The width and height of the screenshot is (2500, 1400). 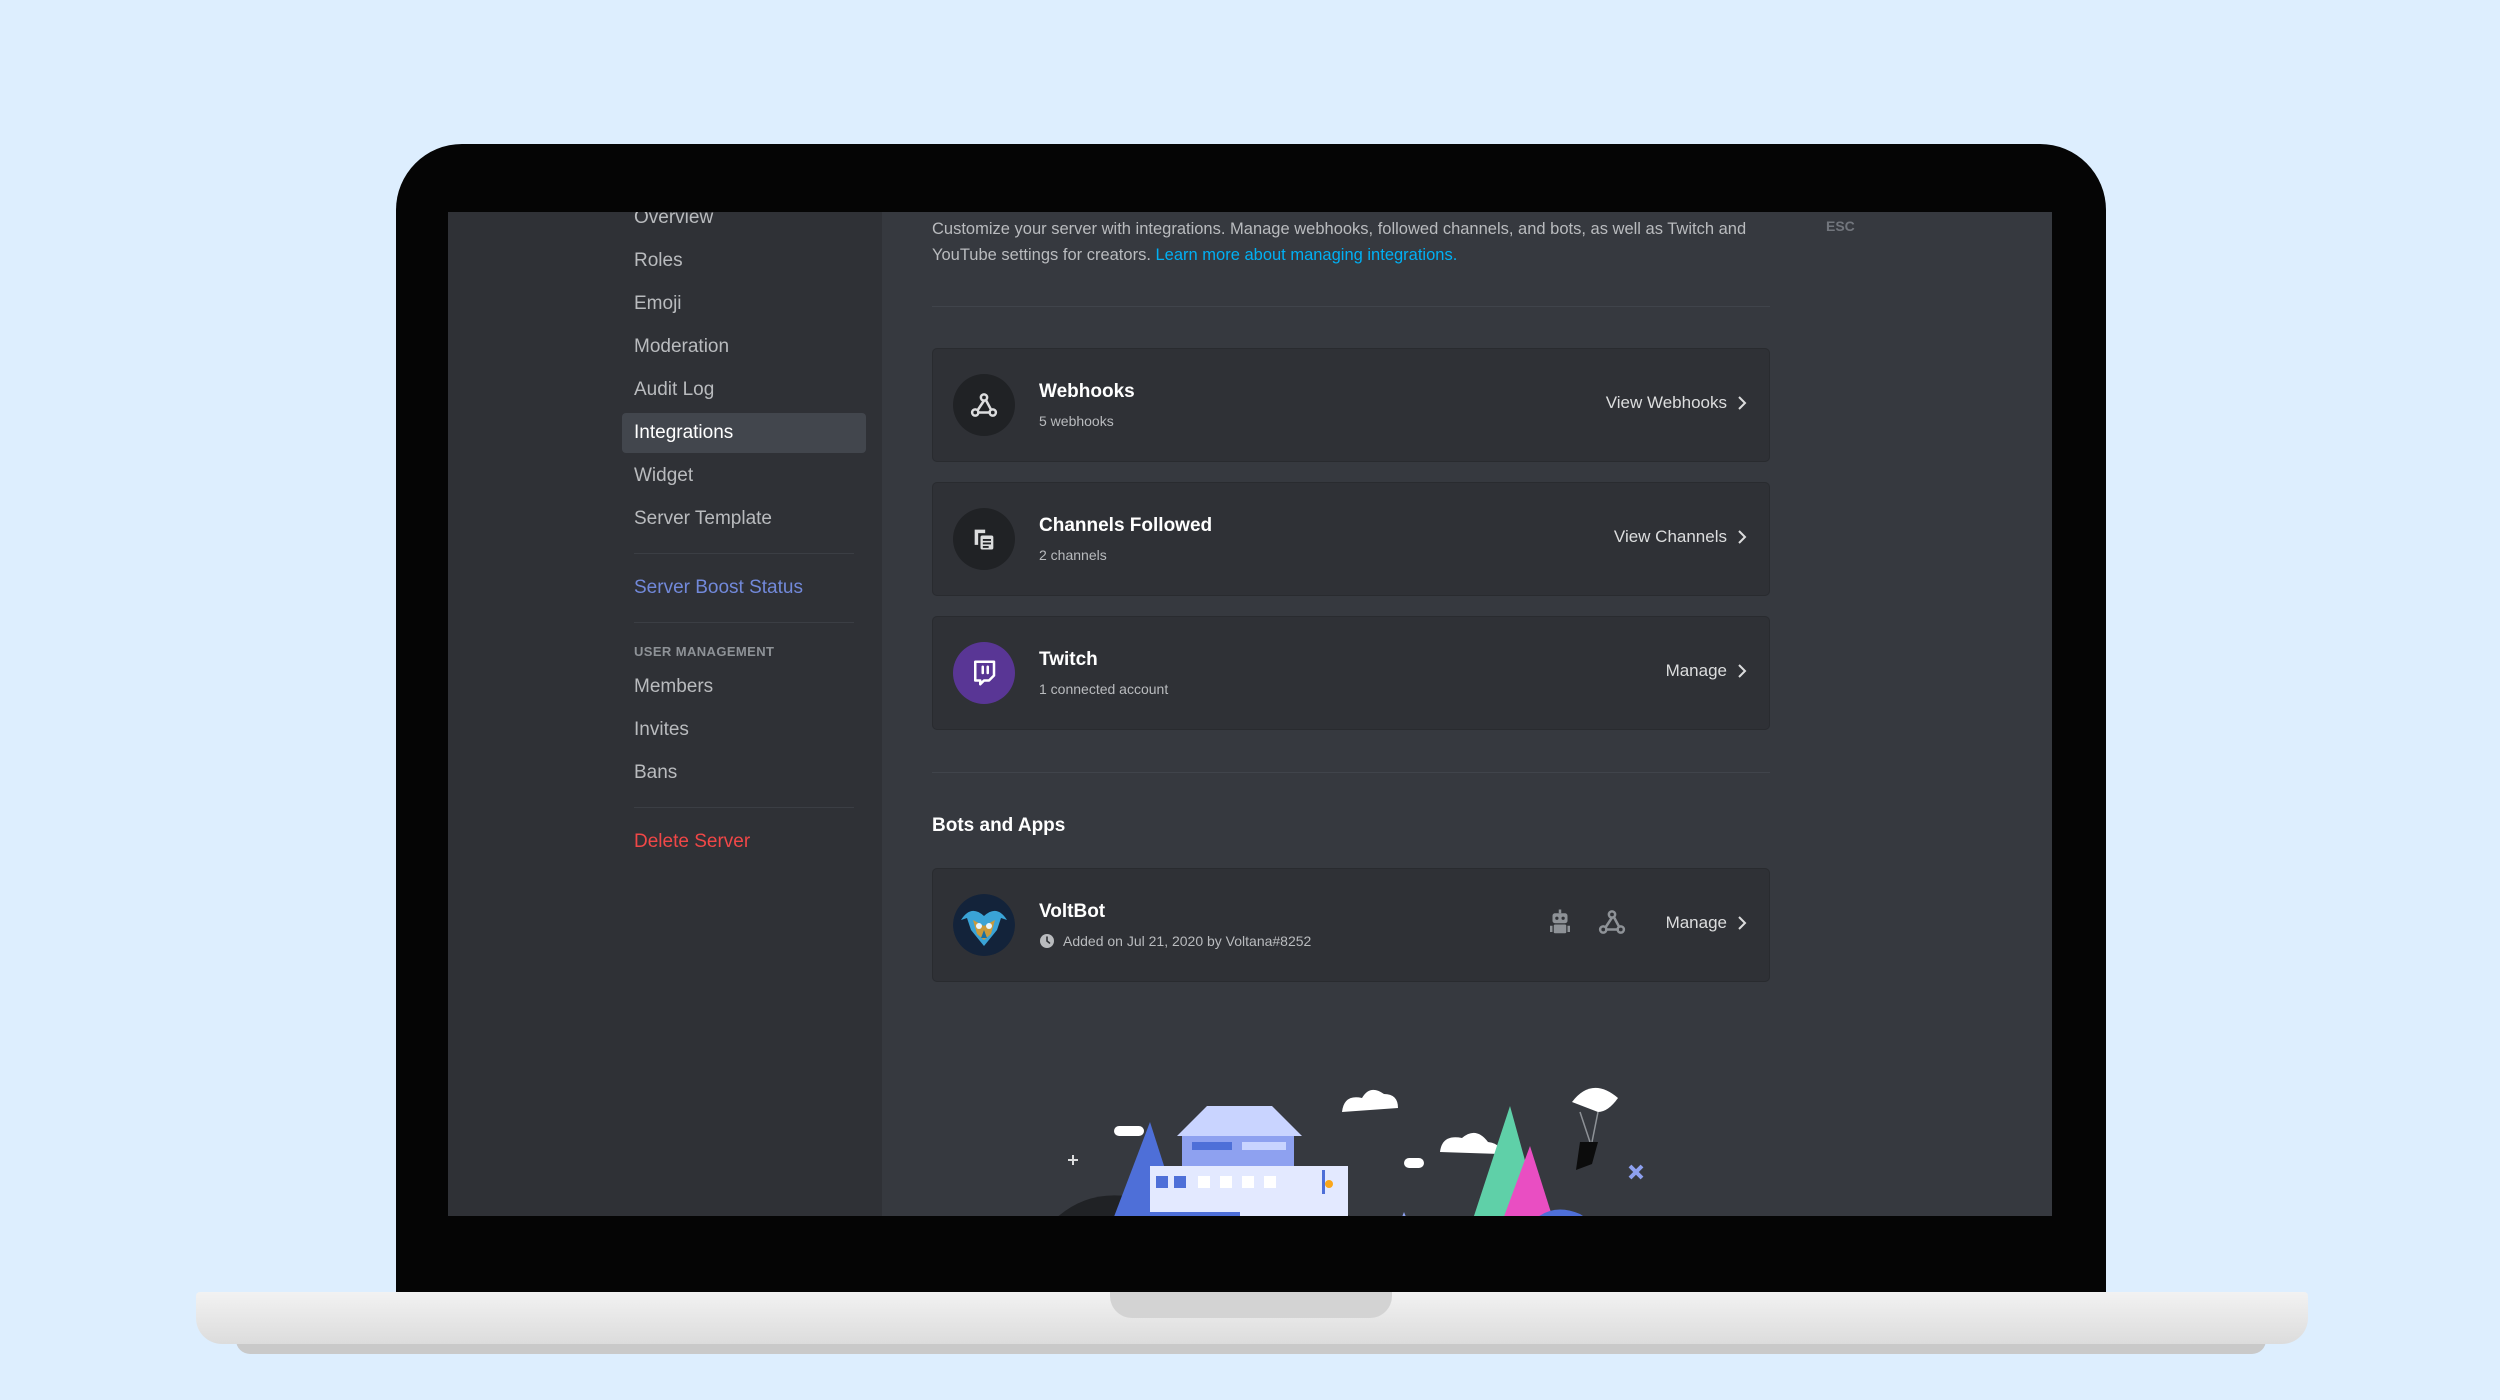 I want to click on twitch-icon, so click(x=984, y=673).